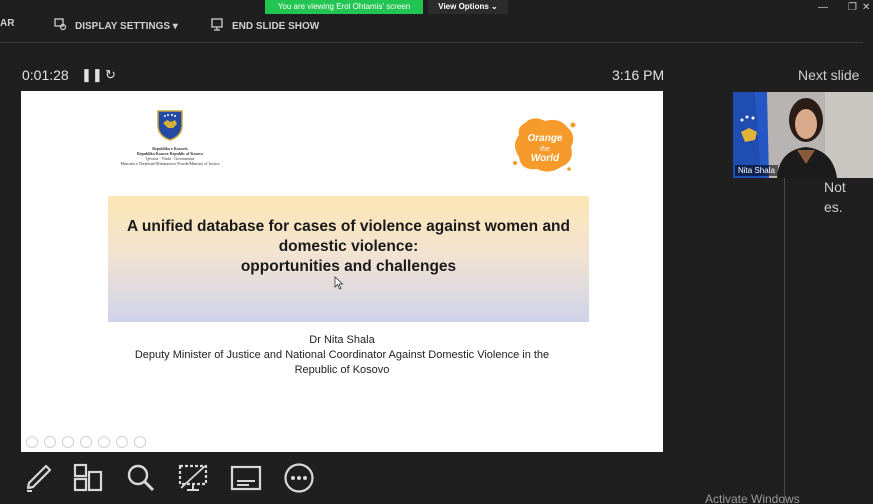 The height and width of the screenshot is (504, 873). What do you see at coordinates (638, 75) in the screenshot?
I see `current-time: 3:16 PM` at bounding box center [638, 75].